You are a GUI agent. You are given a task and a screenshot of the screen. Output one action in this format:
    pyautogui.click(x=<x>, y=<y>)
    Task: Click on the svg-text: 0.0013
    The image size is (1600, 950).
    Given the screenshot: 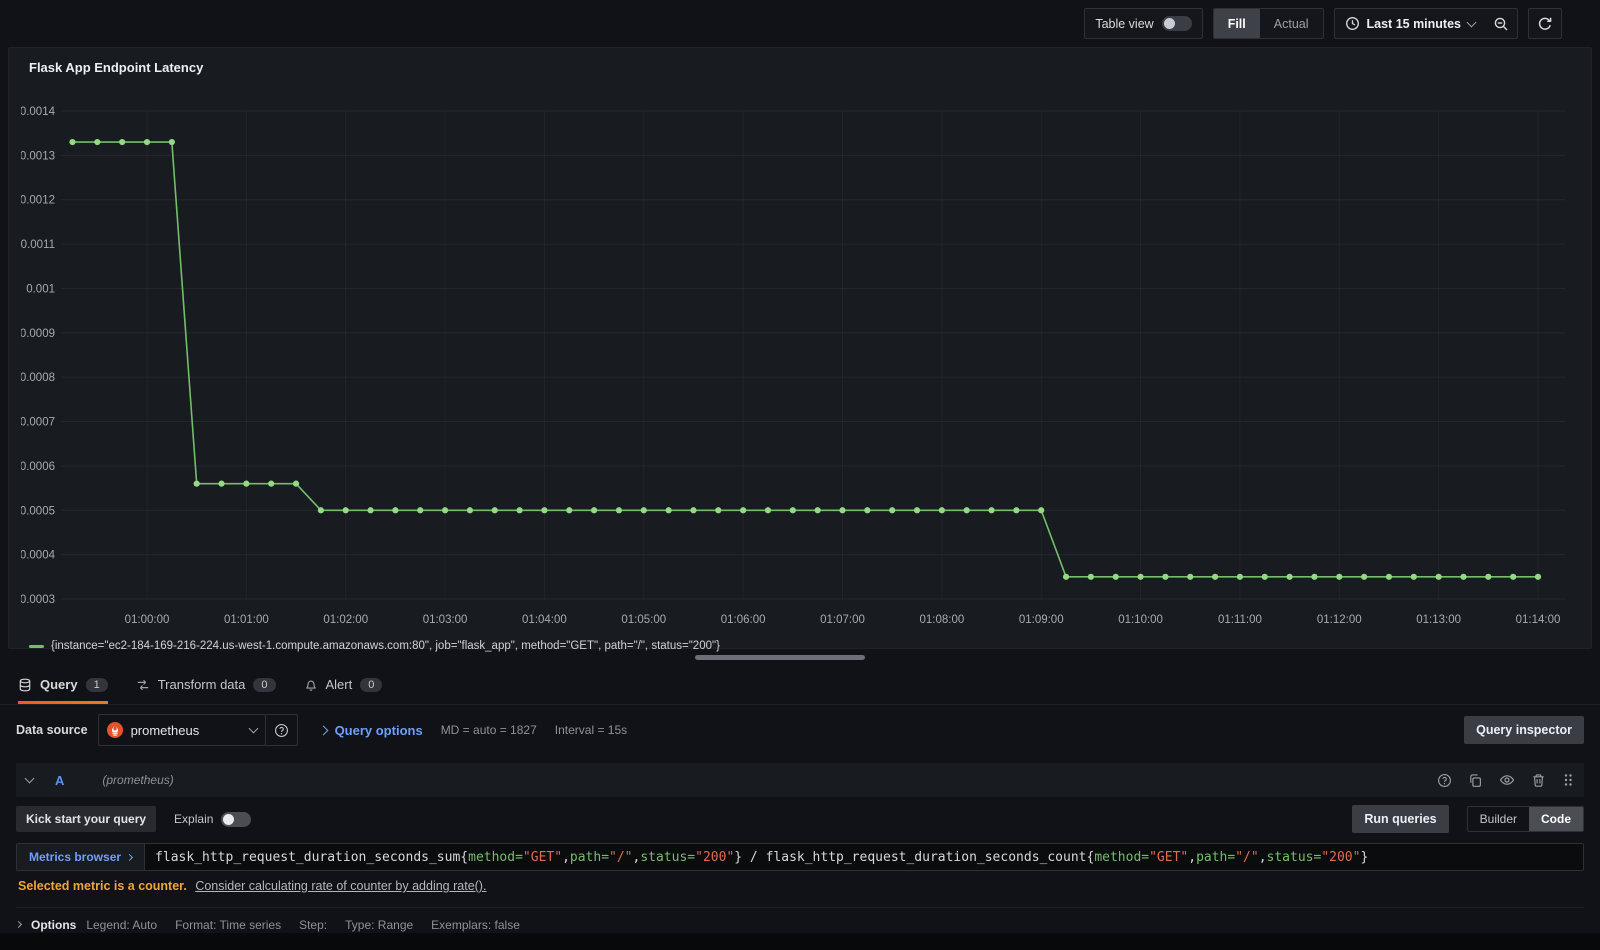 What is the action you would take?
    pyautogui.click(x=38, y=156)
    